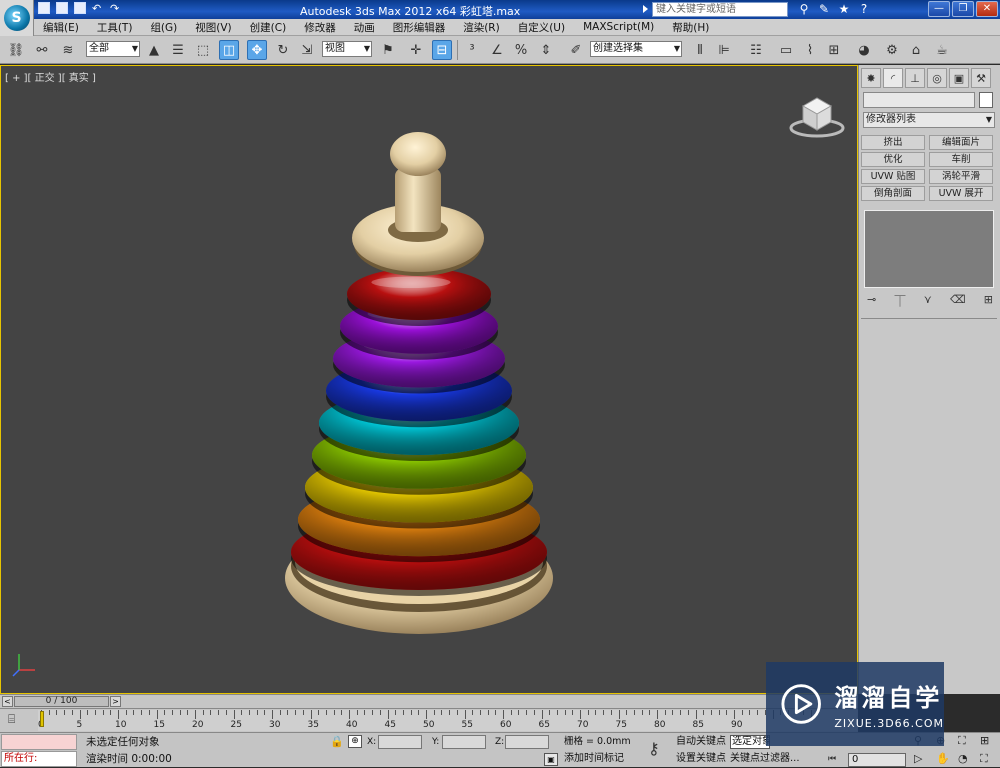 The height and width of the screenshot is (768, 1000). I want to click on menu-maxscript: MAXScript(M), so click(618, 27).